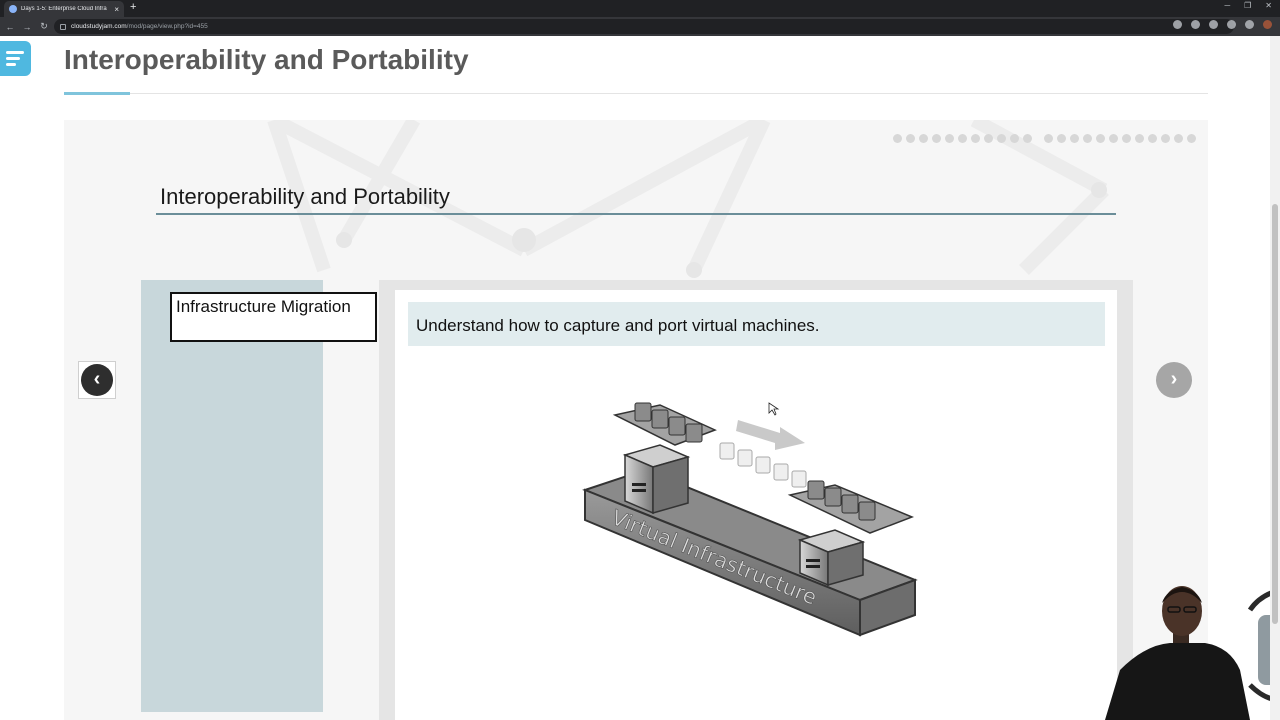 Image resolution: width=1280 pixels, height=720 pixels. Describe the element at coordinates (167, 26) in the screenshot. I see `url-path: /mod/page/view.php?id=455` at that location.